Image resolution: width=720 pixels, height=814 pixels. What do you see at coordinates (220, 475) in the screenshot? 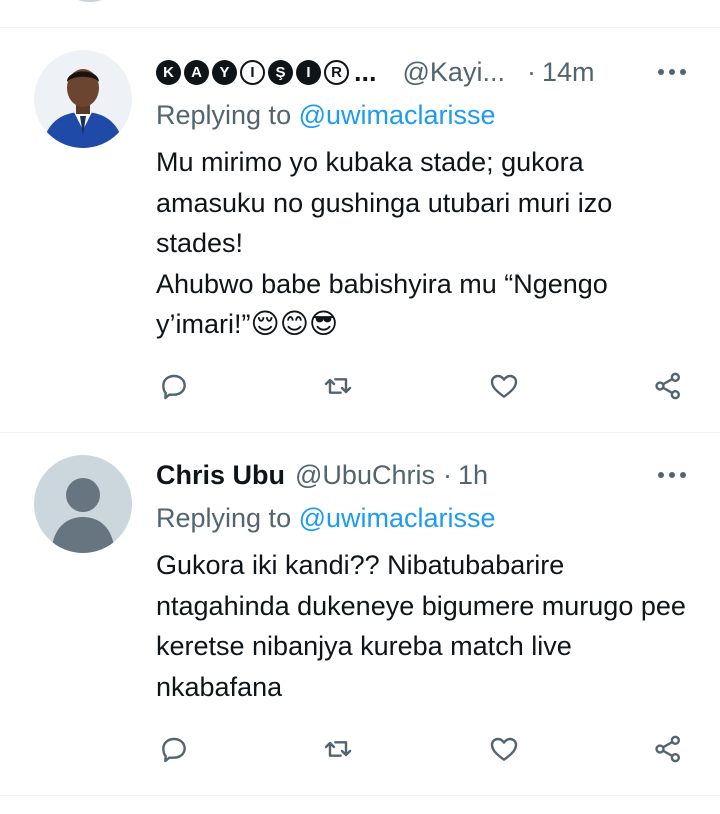
I see `display-name: Chris Ubu` at bounding box center [220, 475].